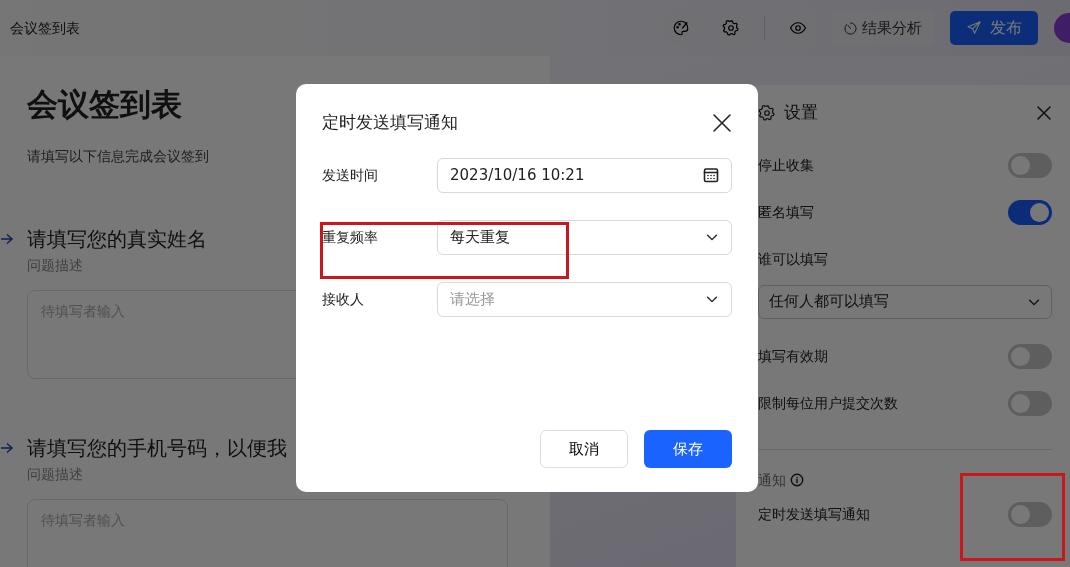 This screenshot has height=567, width=1070. Describe the element at coordinates (772, 480) in the screenshot. I see `section-heading: 通知` at that location.